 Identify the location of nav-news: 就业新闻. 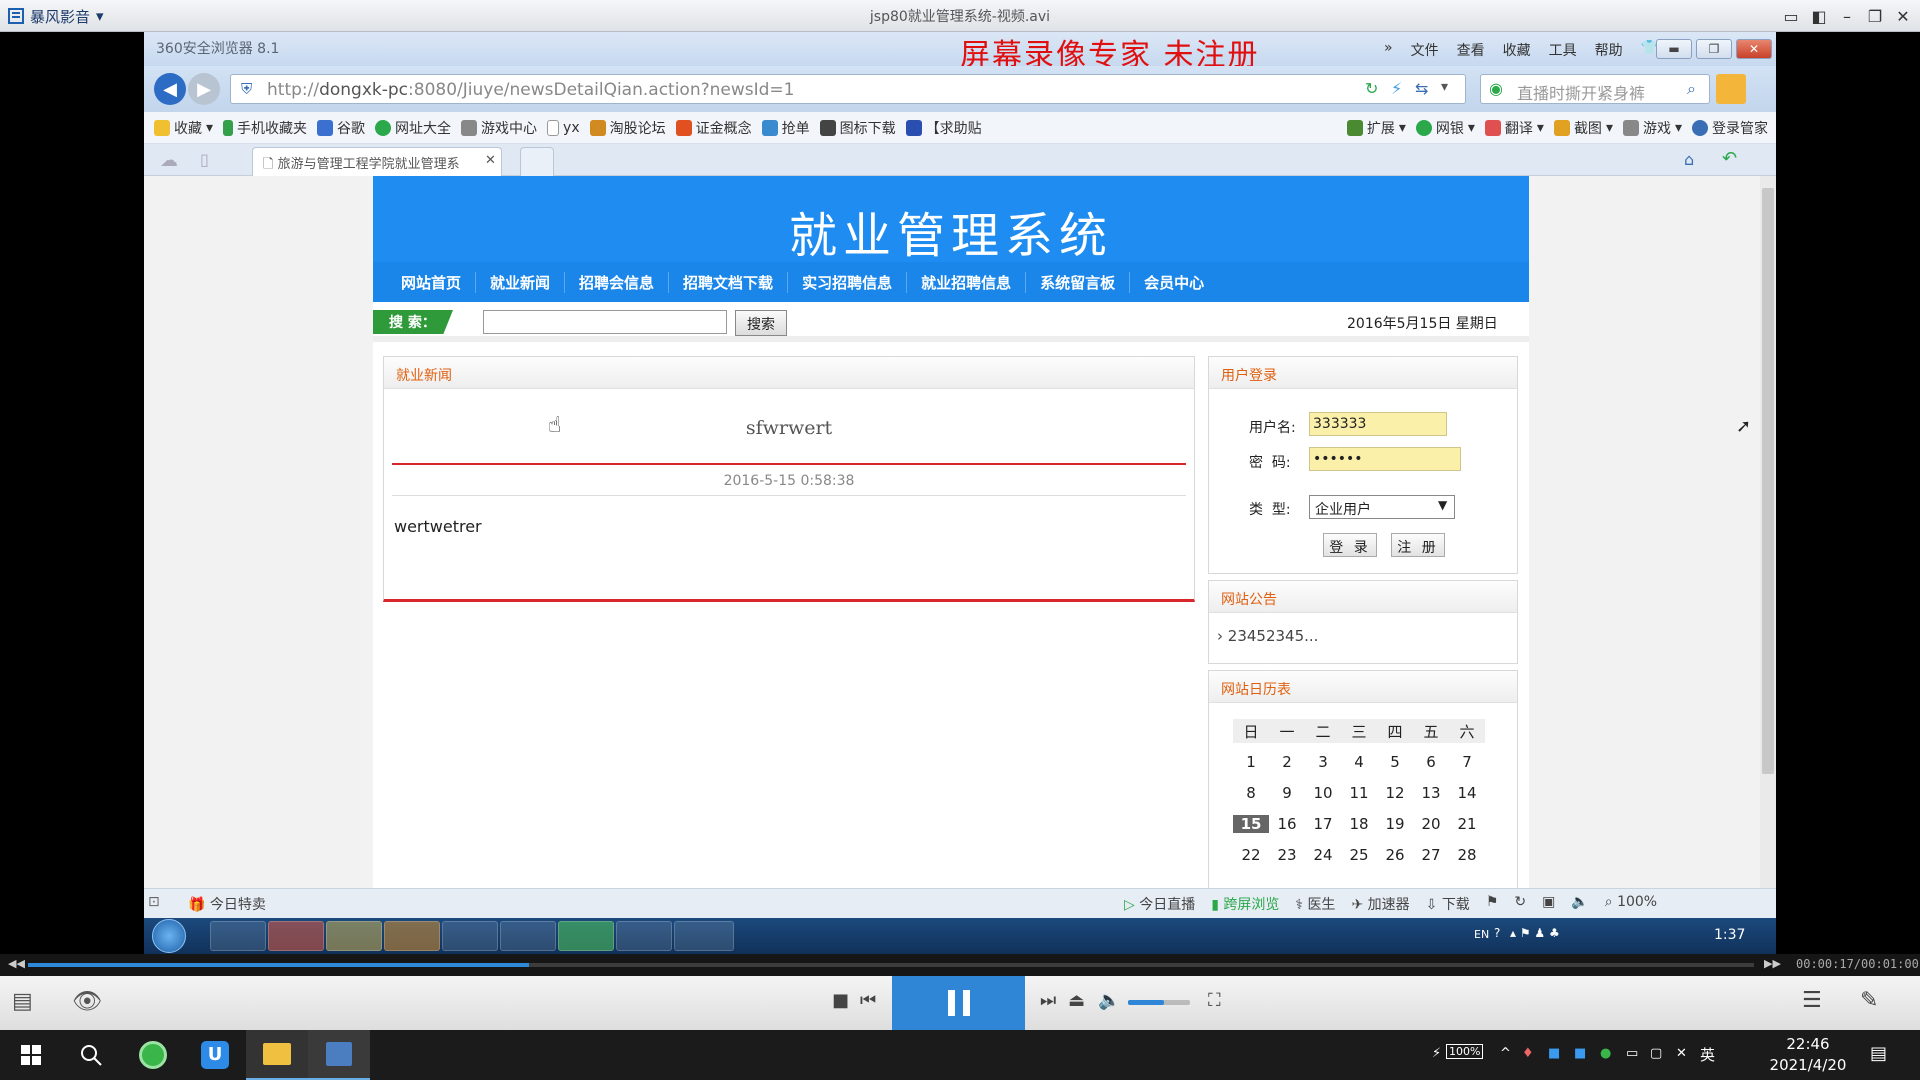
(521, 282).